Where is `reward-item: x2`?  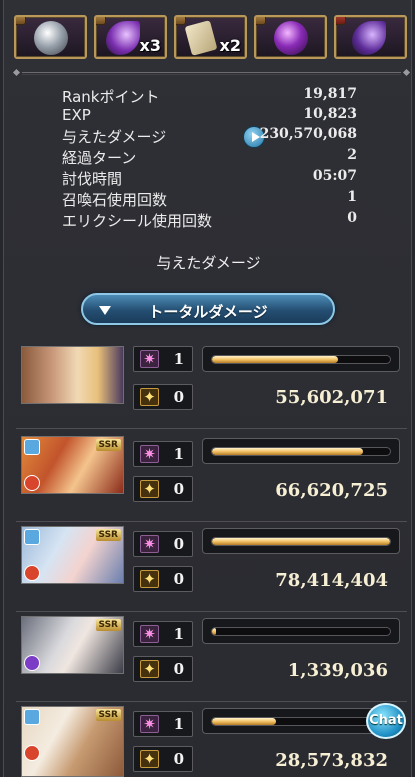 reward-item: x2 is located at coordinates (210, 37).